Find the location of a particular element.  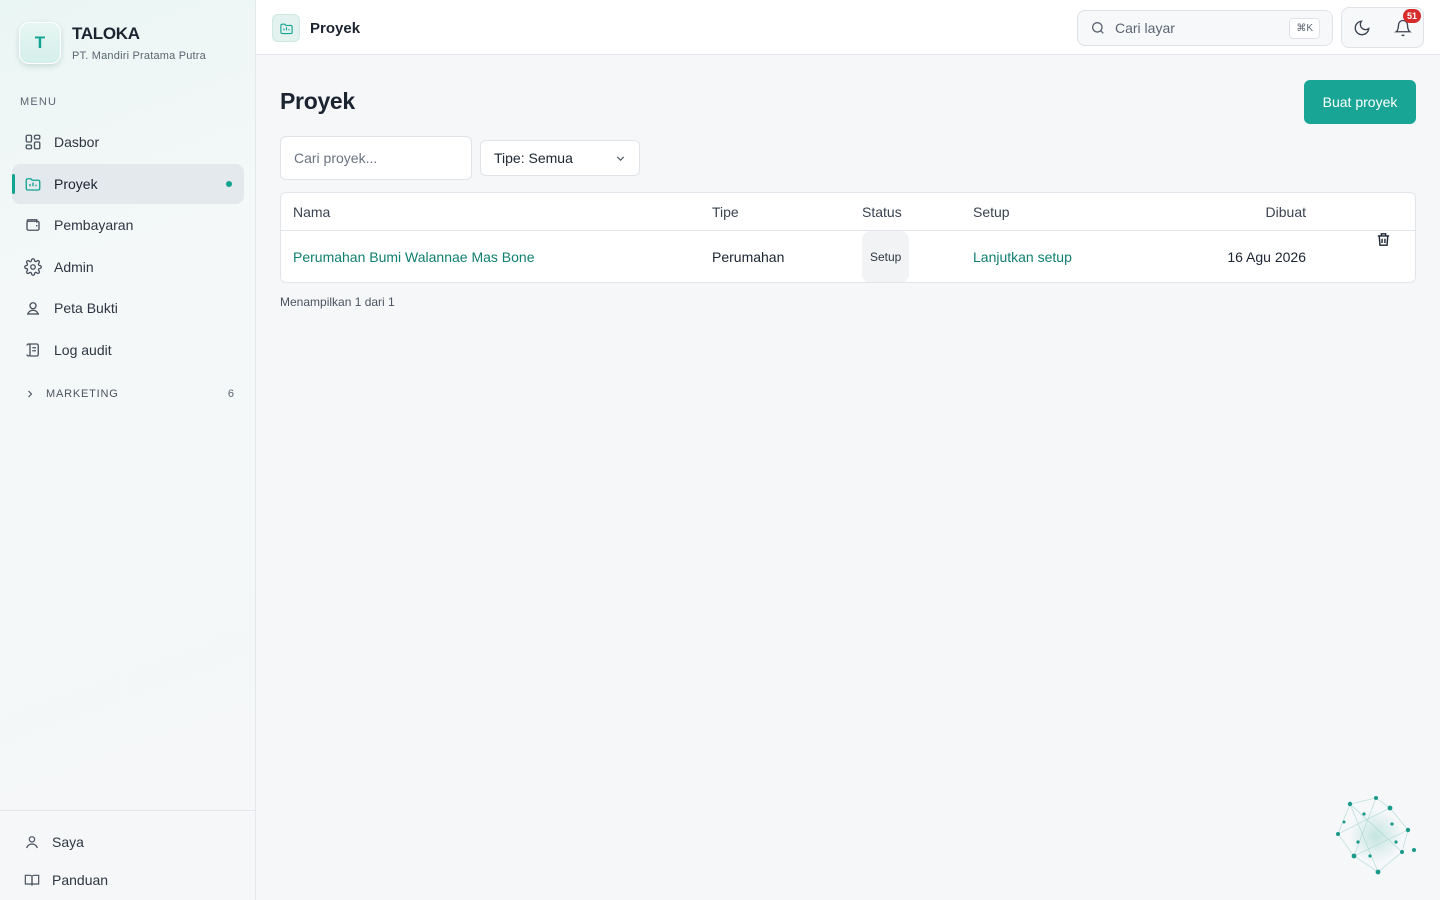

gear-icon is located at coordinates (33, 266).